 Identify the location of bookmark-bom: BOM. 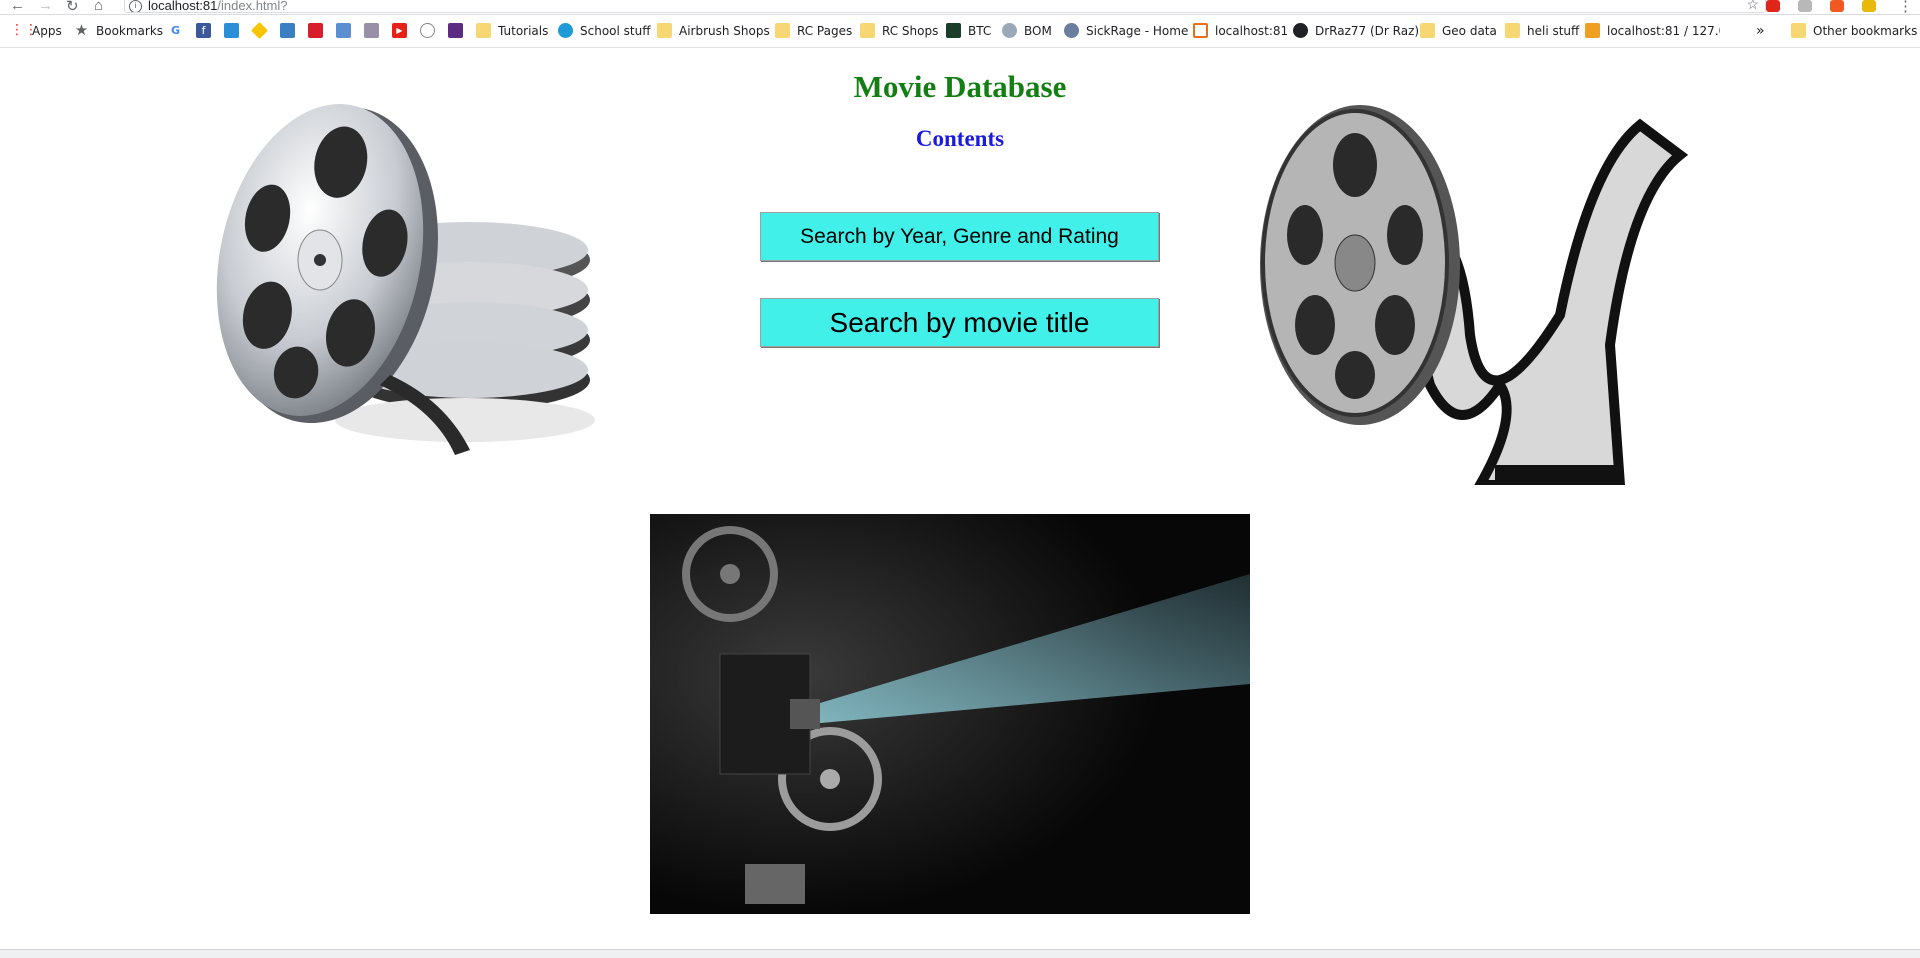
(1027, 31).